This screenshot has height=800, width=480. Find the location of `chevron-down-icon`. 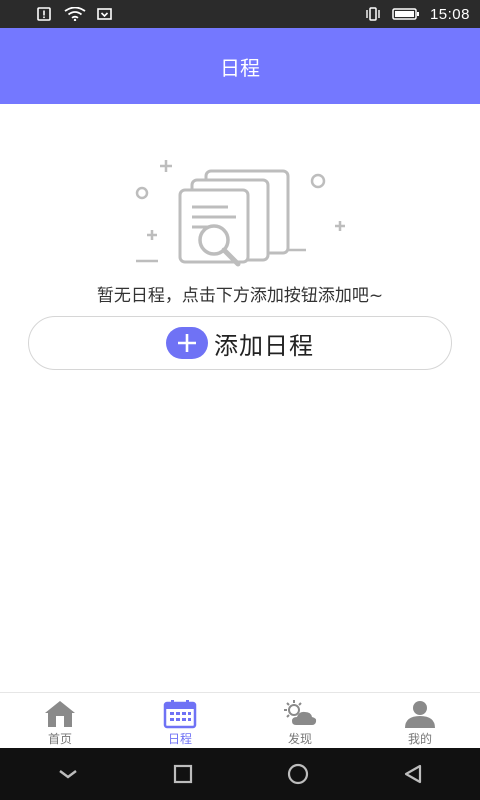

chevron-down-icon is located at coordinates (67, 774).